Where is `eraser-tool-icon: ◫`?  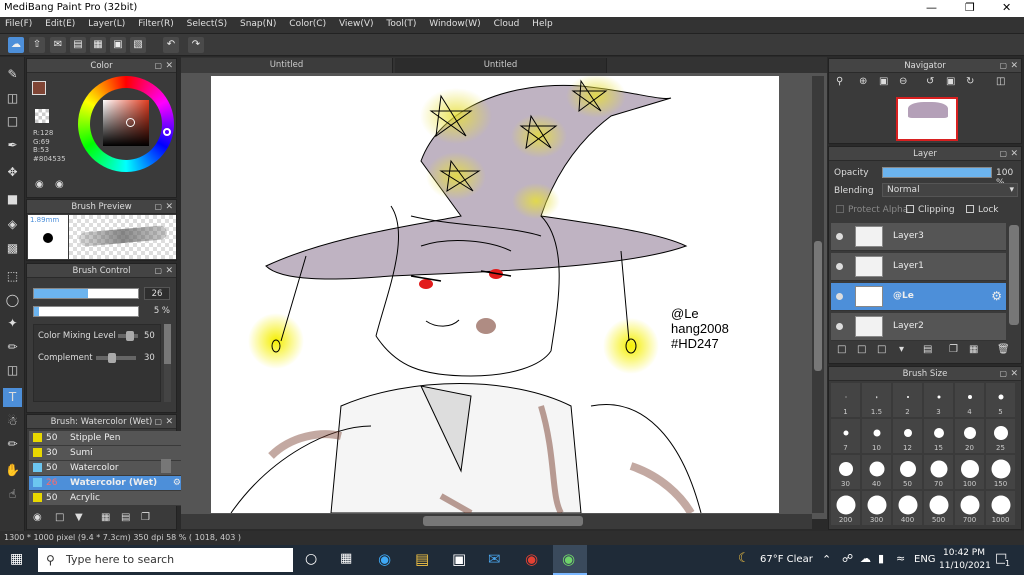 eraser-tool-icon: ◫ is located at coordinates (12, 98).